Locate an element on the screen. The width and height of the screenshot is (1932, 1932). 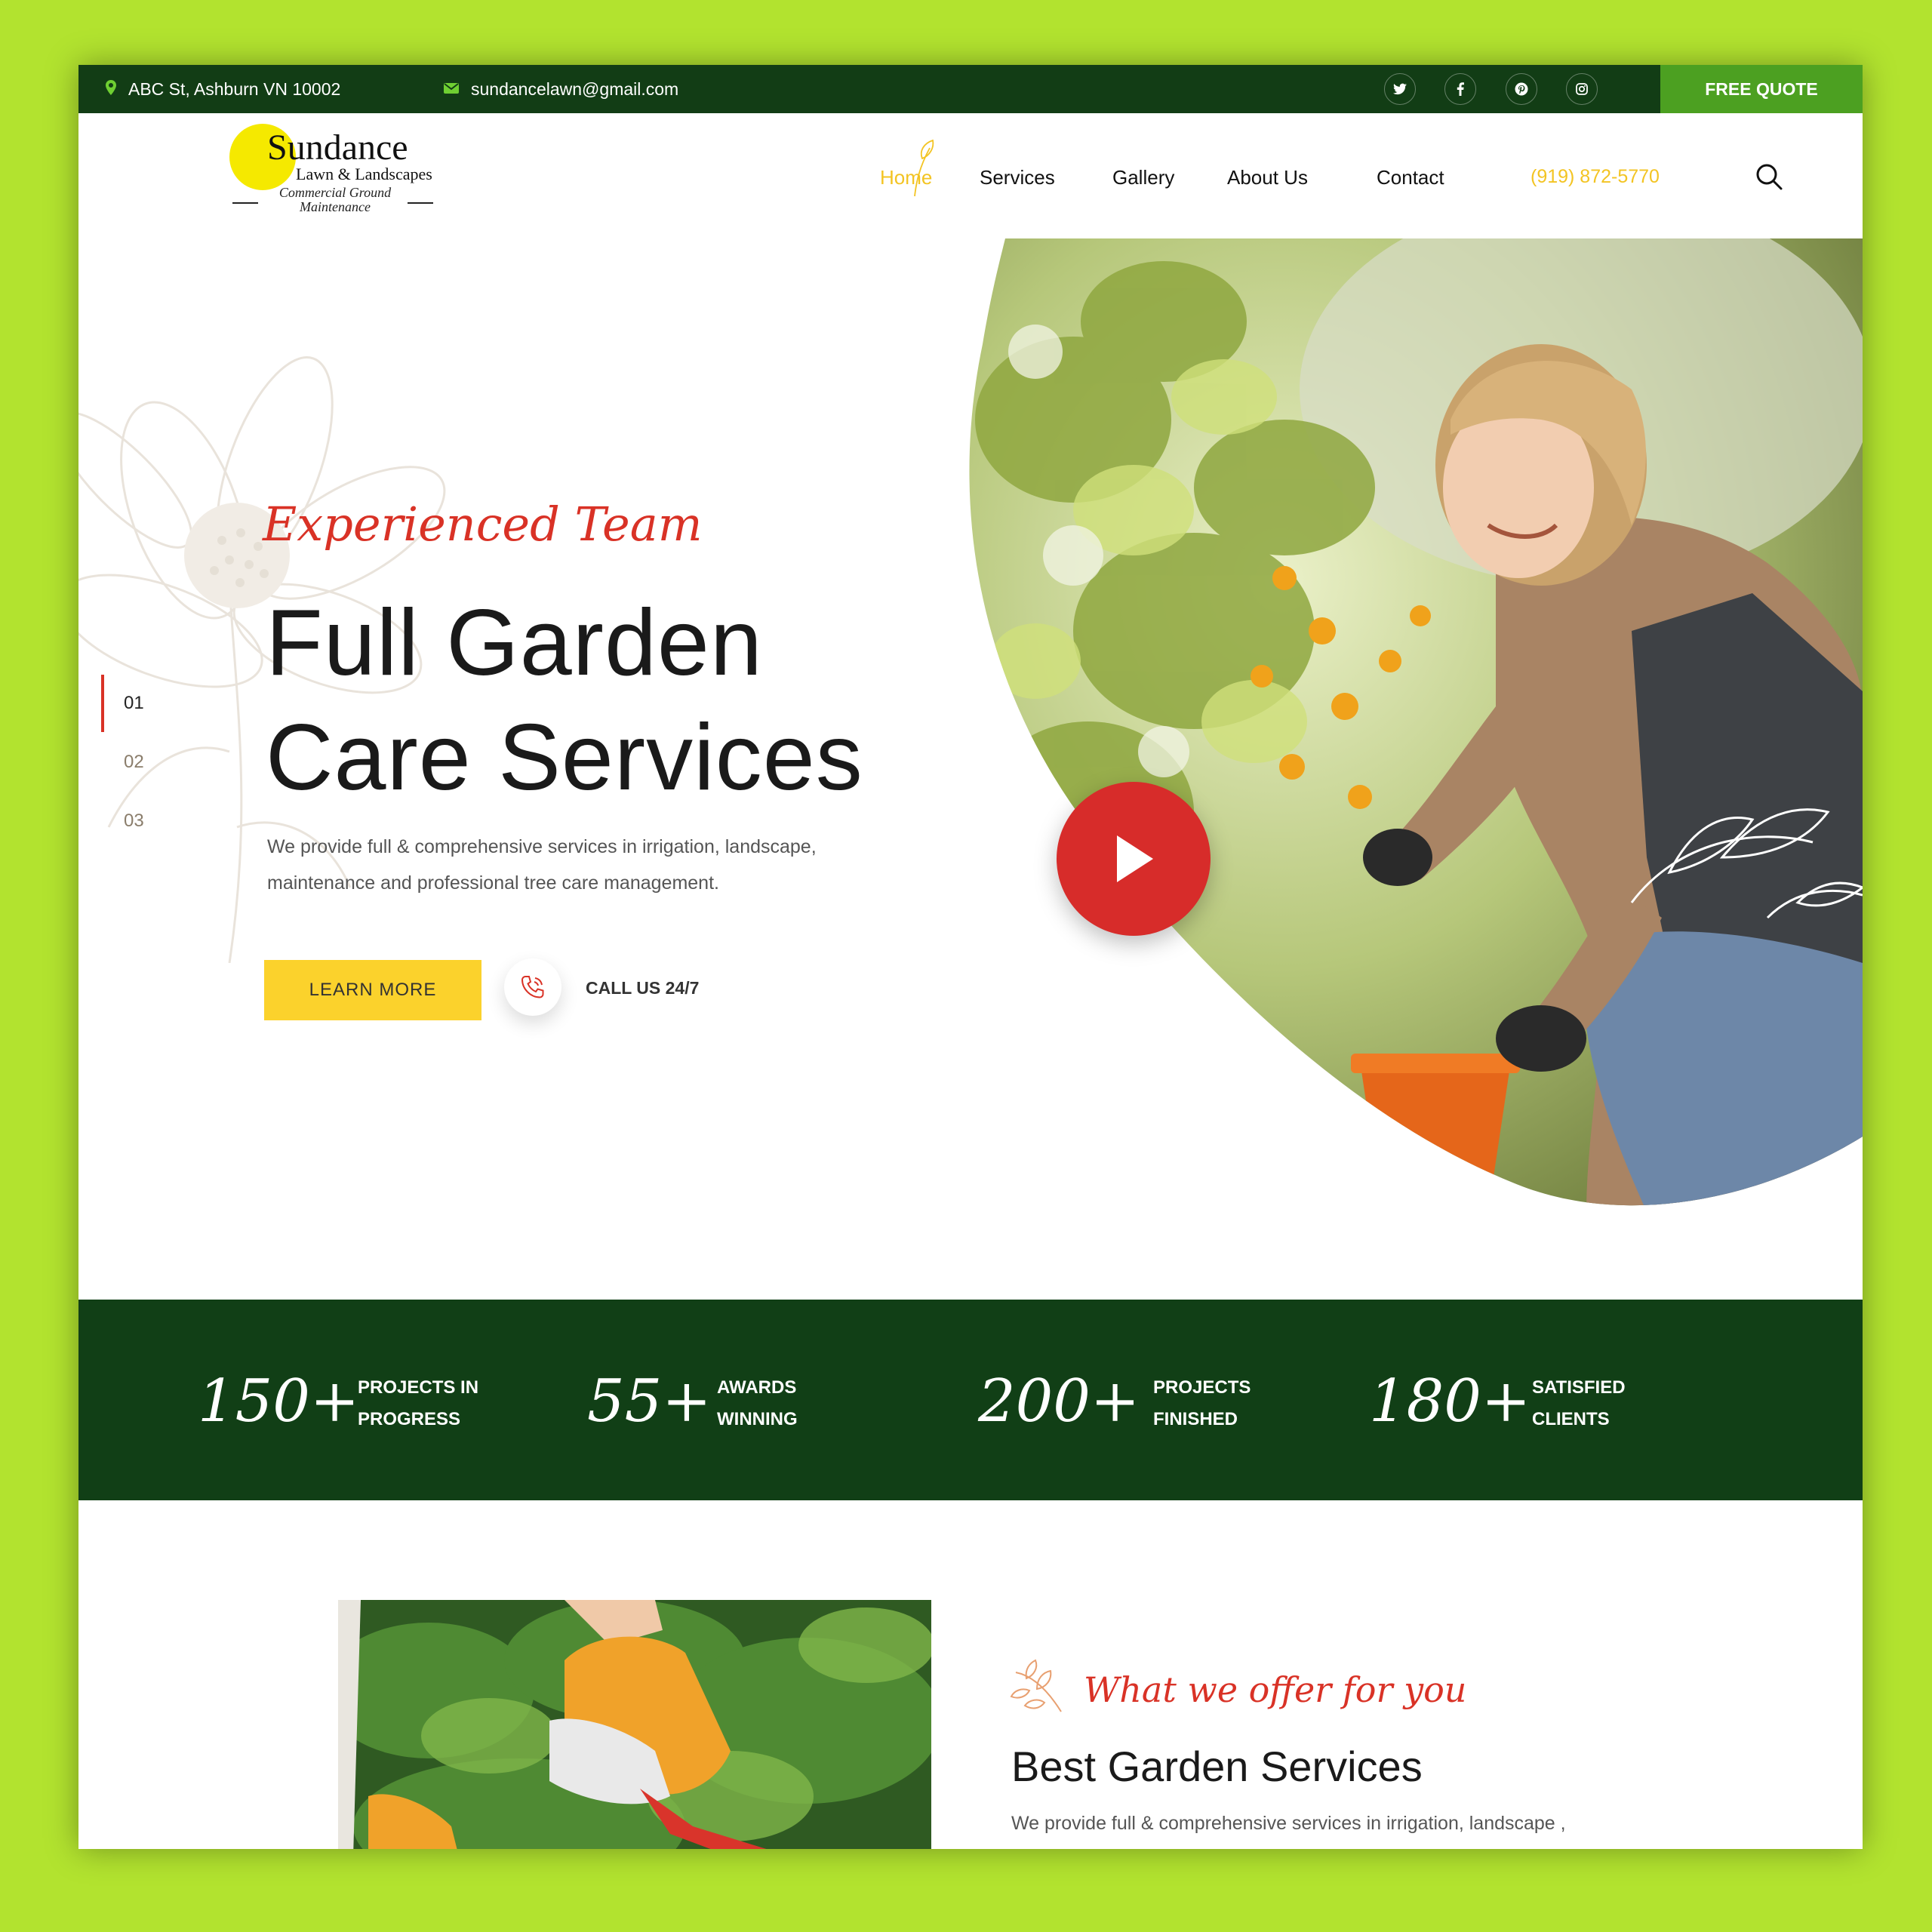
stat-label-line1: PROJECTS IN is located at coordinates (418, 1387).